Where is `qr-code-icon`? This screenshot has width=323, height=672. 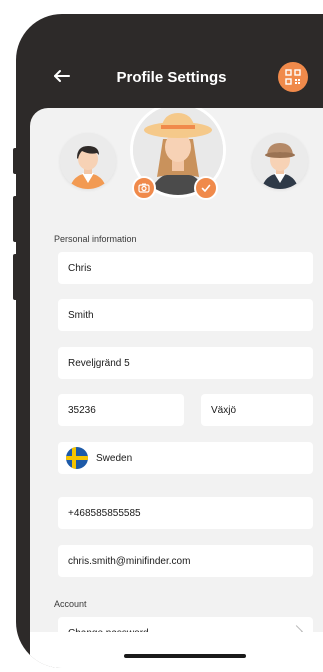
qr-code-icon is located at coordinates (293, 77).